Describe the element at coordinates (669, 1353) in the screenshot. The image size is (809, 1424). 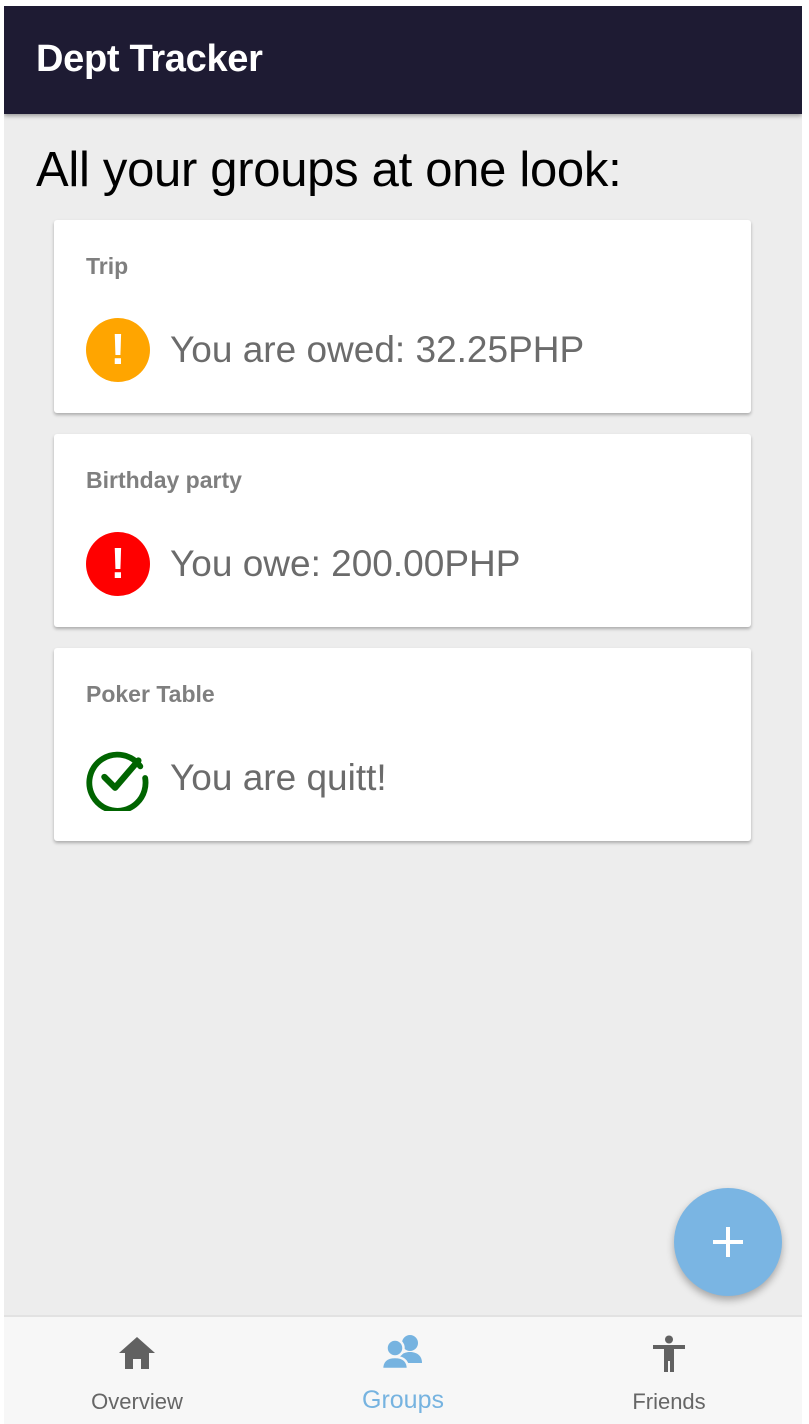
I see `person-icon` at that location.